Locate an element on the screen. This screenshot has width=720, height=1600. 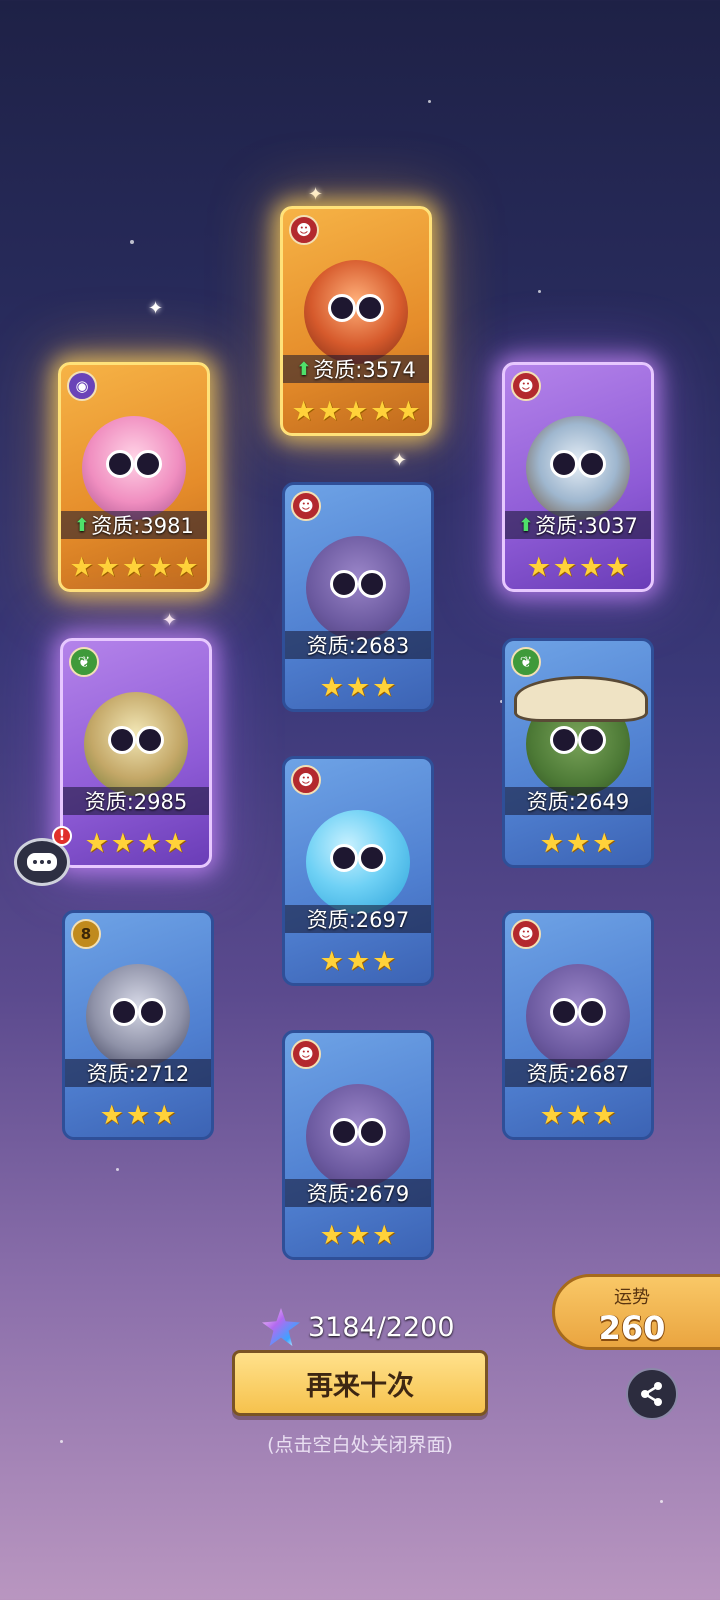
alert-badge: ! is located at coordinates (62, 836).